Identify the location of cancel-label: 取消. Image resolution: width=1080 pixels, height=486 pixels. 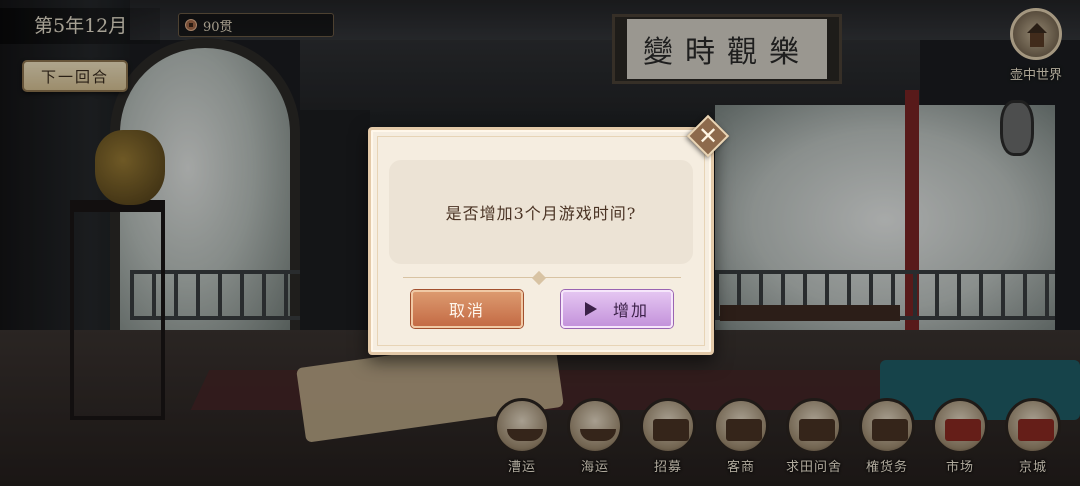
(466, 310).